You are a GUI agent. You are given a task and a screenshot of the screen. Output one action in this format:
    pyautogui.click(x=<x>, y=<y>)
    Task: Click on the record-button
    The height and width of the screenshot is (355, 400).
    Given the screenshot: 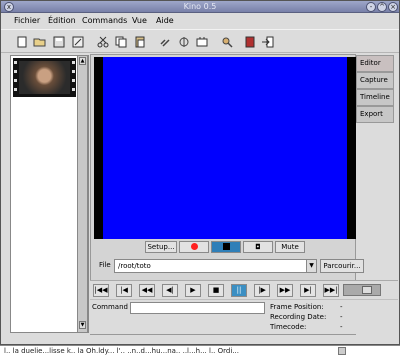 What is the action you would take?
    pyautogui.click(x=194, y=247)
    